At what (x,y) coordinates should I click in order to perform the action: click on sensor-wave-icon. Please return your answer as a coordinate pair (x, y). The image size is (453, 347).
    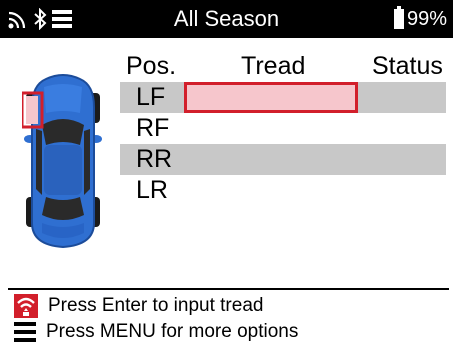
    Looking at the image, I should click on (26, 306).